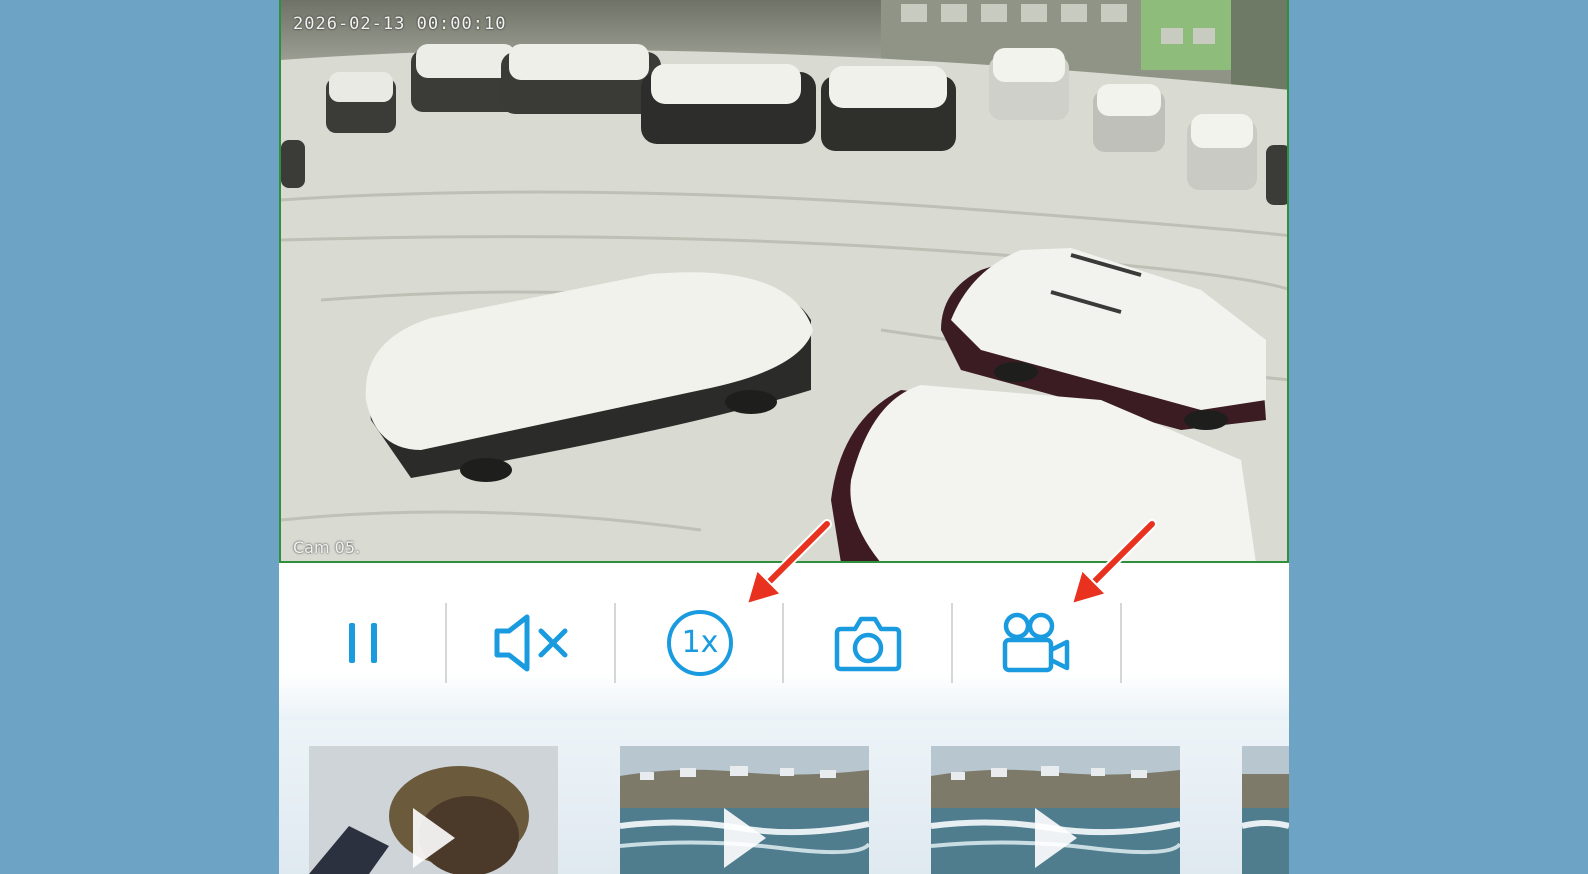  I want to click on video-timestamp: 2026-02-13 00:00:10, so click(400, 24).